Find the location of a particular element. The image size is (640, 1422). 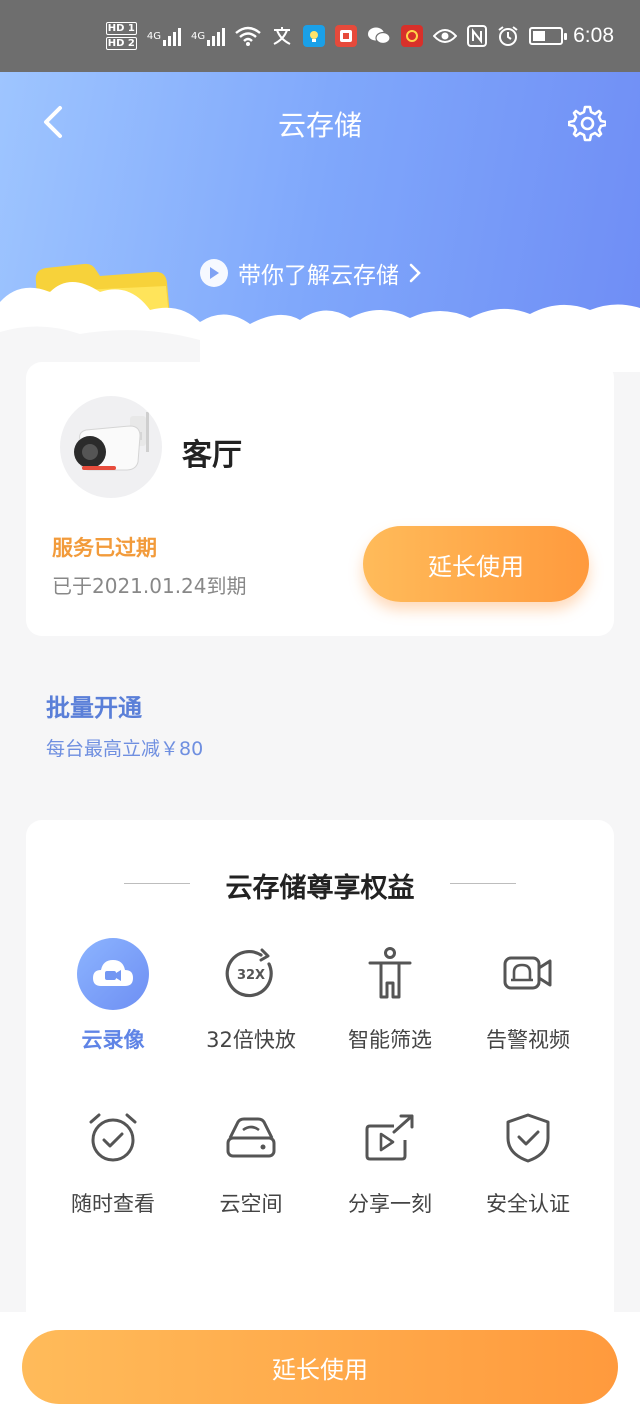

camera-thumbnail is located at coordinates (111, 447).